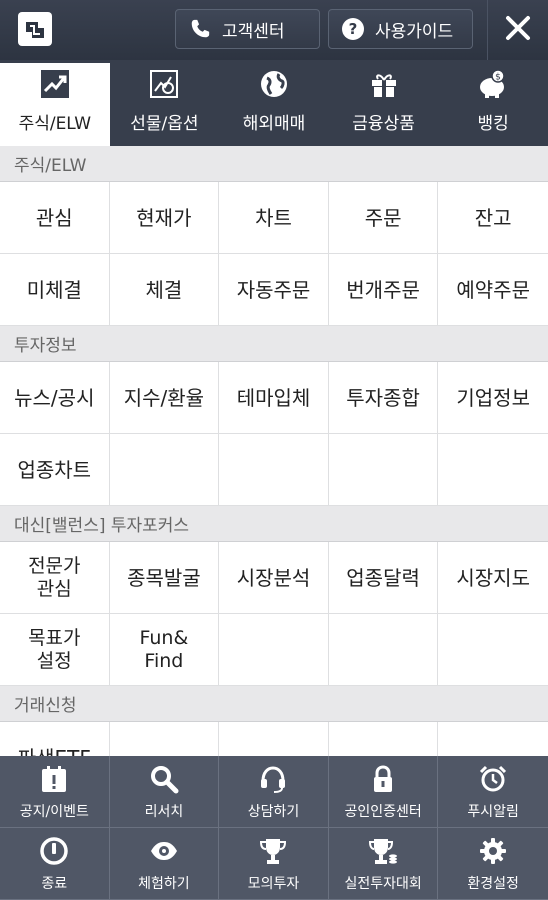  I want to click on notice-event-button: 공지/이벤트, so click(55, 792).